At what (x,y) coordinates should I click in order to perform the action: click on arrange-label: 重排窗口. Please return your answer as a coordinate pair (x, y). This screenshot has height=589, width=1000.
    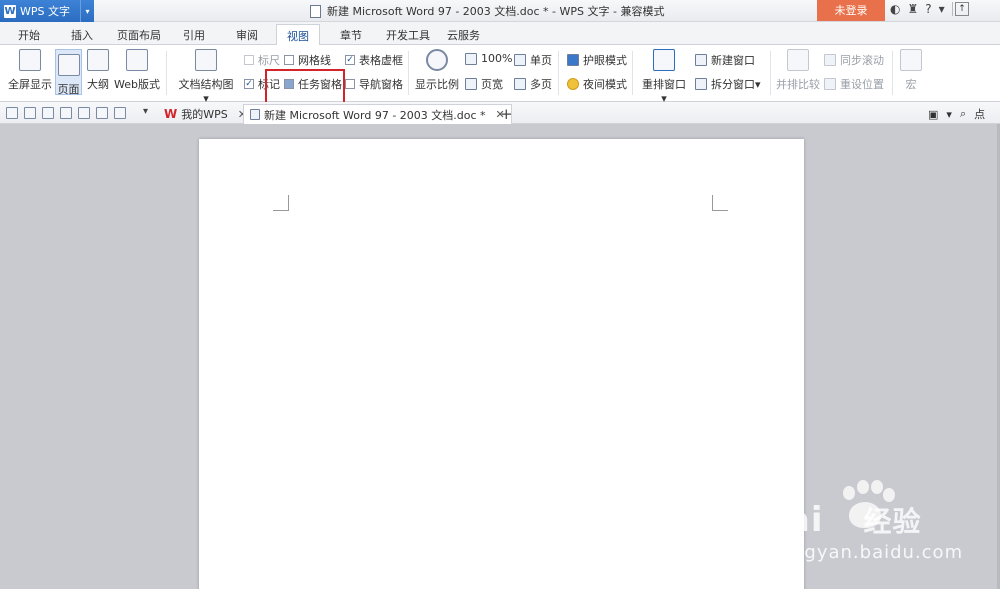
    Looking at the image, I should click on (664, 84).